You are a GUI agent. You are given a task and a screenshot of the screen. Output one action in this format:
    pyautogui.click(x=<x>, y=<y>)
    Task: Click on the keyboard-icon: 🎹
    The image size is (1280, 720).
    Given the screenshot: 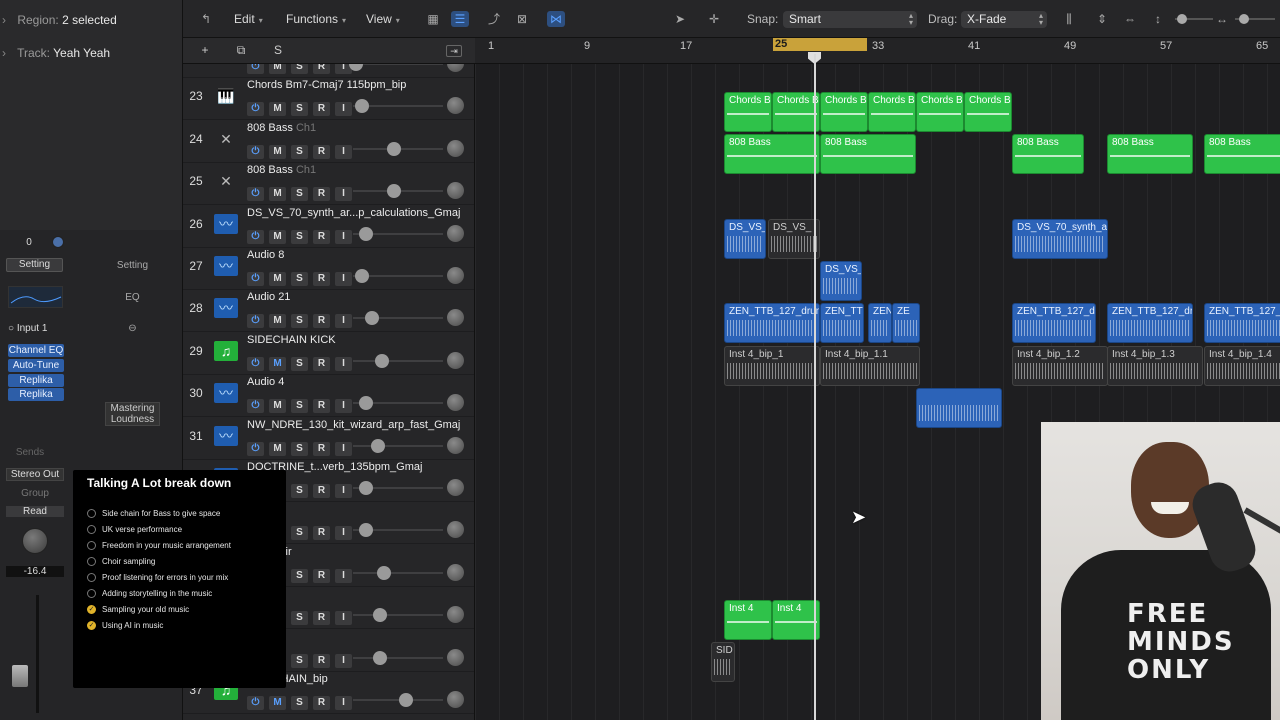 What is the action you would take?
    pyautogui.click(x=226, y=96)
    